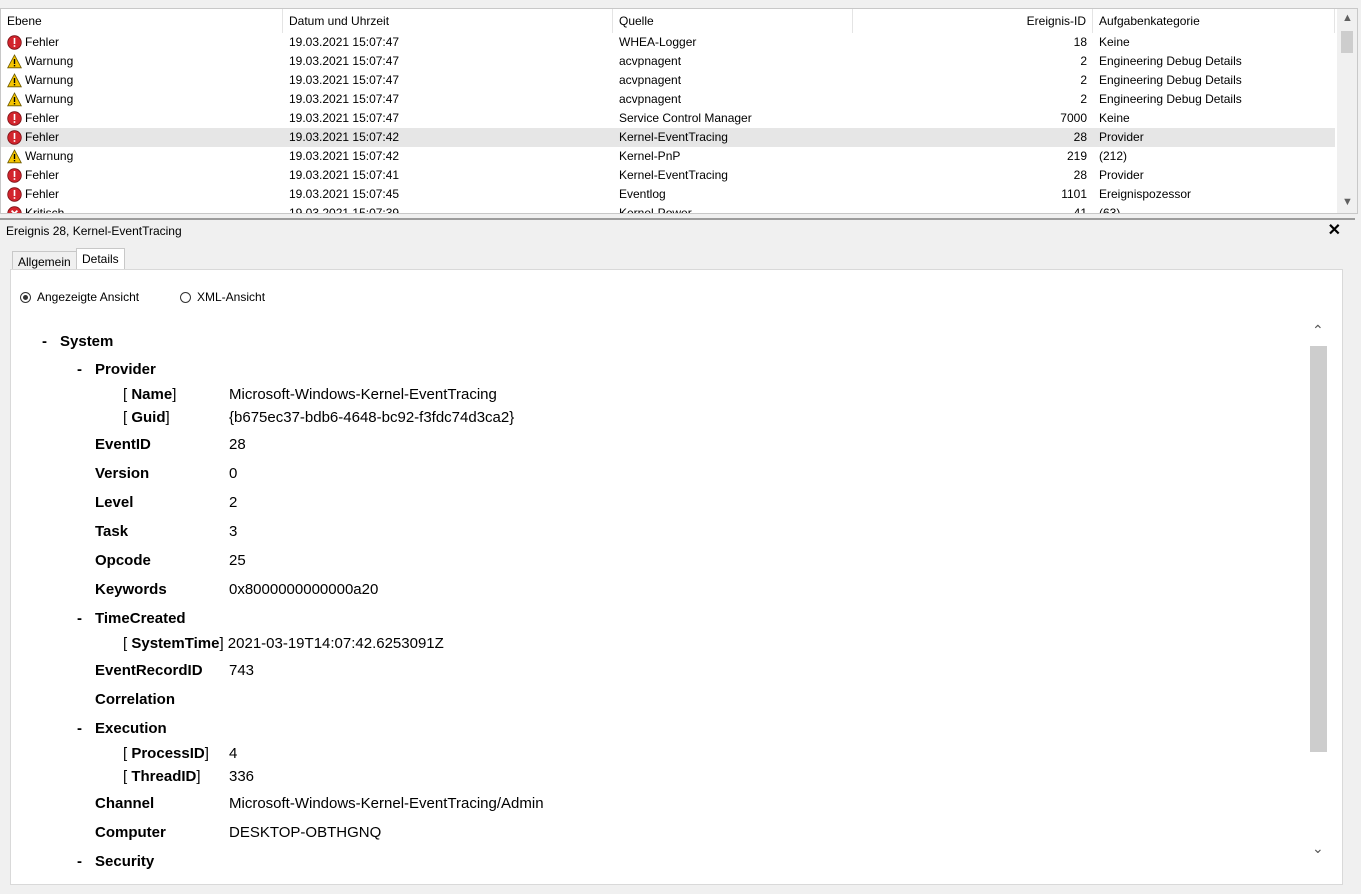  I want to click on list-scrollbar: ▲ ▼, so click(1347, 111).